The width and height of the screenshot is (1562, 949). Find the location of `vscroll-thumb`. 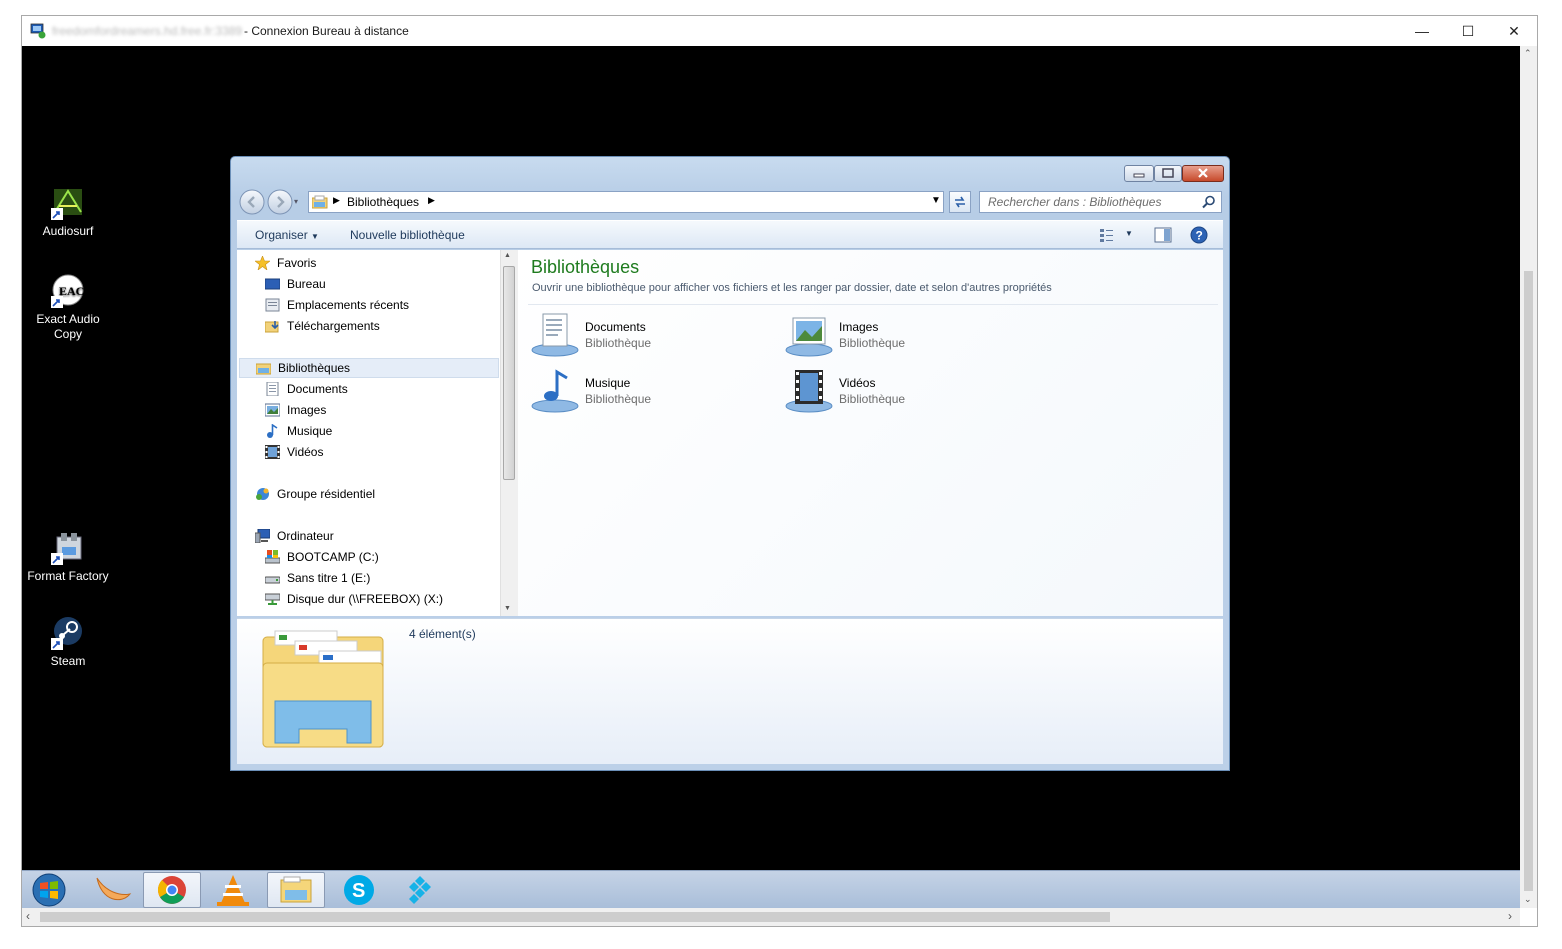

vscroll-thumb is located at coordinates (1528, 581).